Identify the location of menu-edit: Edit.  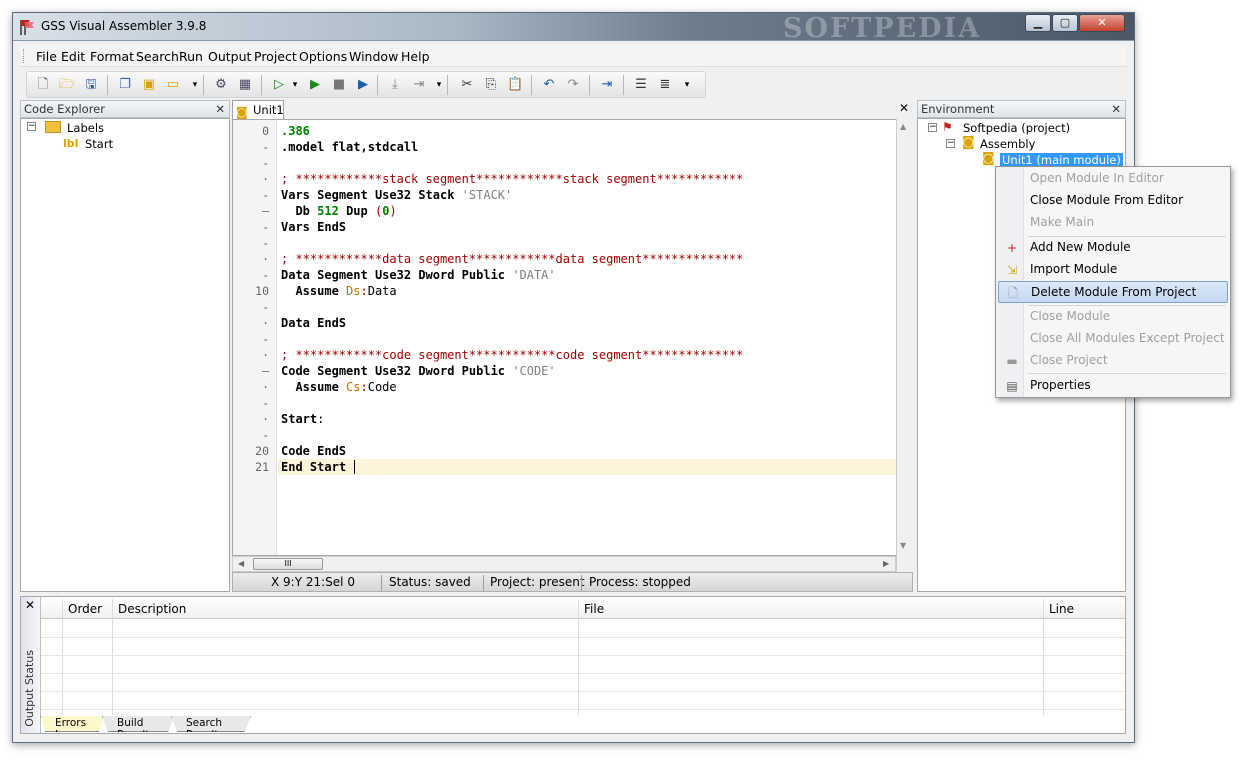
(73, 56).